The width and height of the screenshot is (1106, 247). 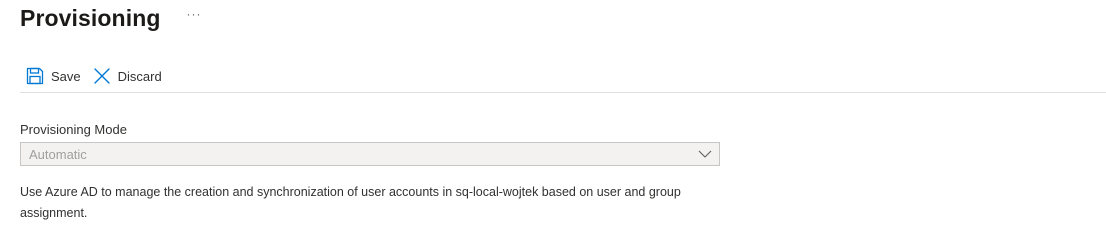 What do you see at coordinates (705, 154) in the screenshot?
I see `chevron-down-icon` at bounding box center [705, 154].